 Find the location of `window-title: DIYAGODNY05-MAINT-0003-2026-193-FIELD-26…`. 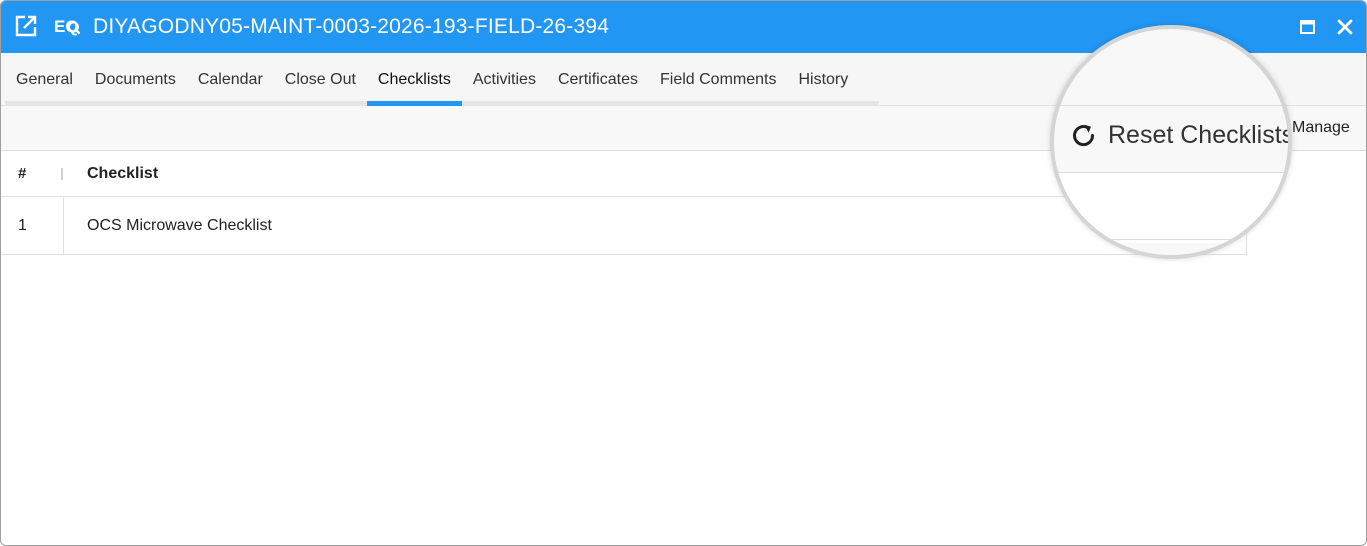

window-title: DIYAGODNY05-MAINT-0003-2026-193-FIELD-26… is located at coordinates (351, 26).